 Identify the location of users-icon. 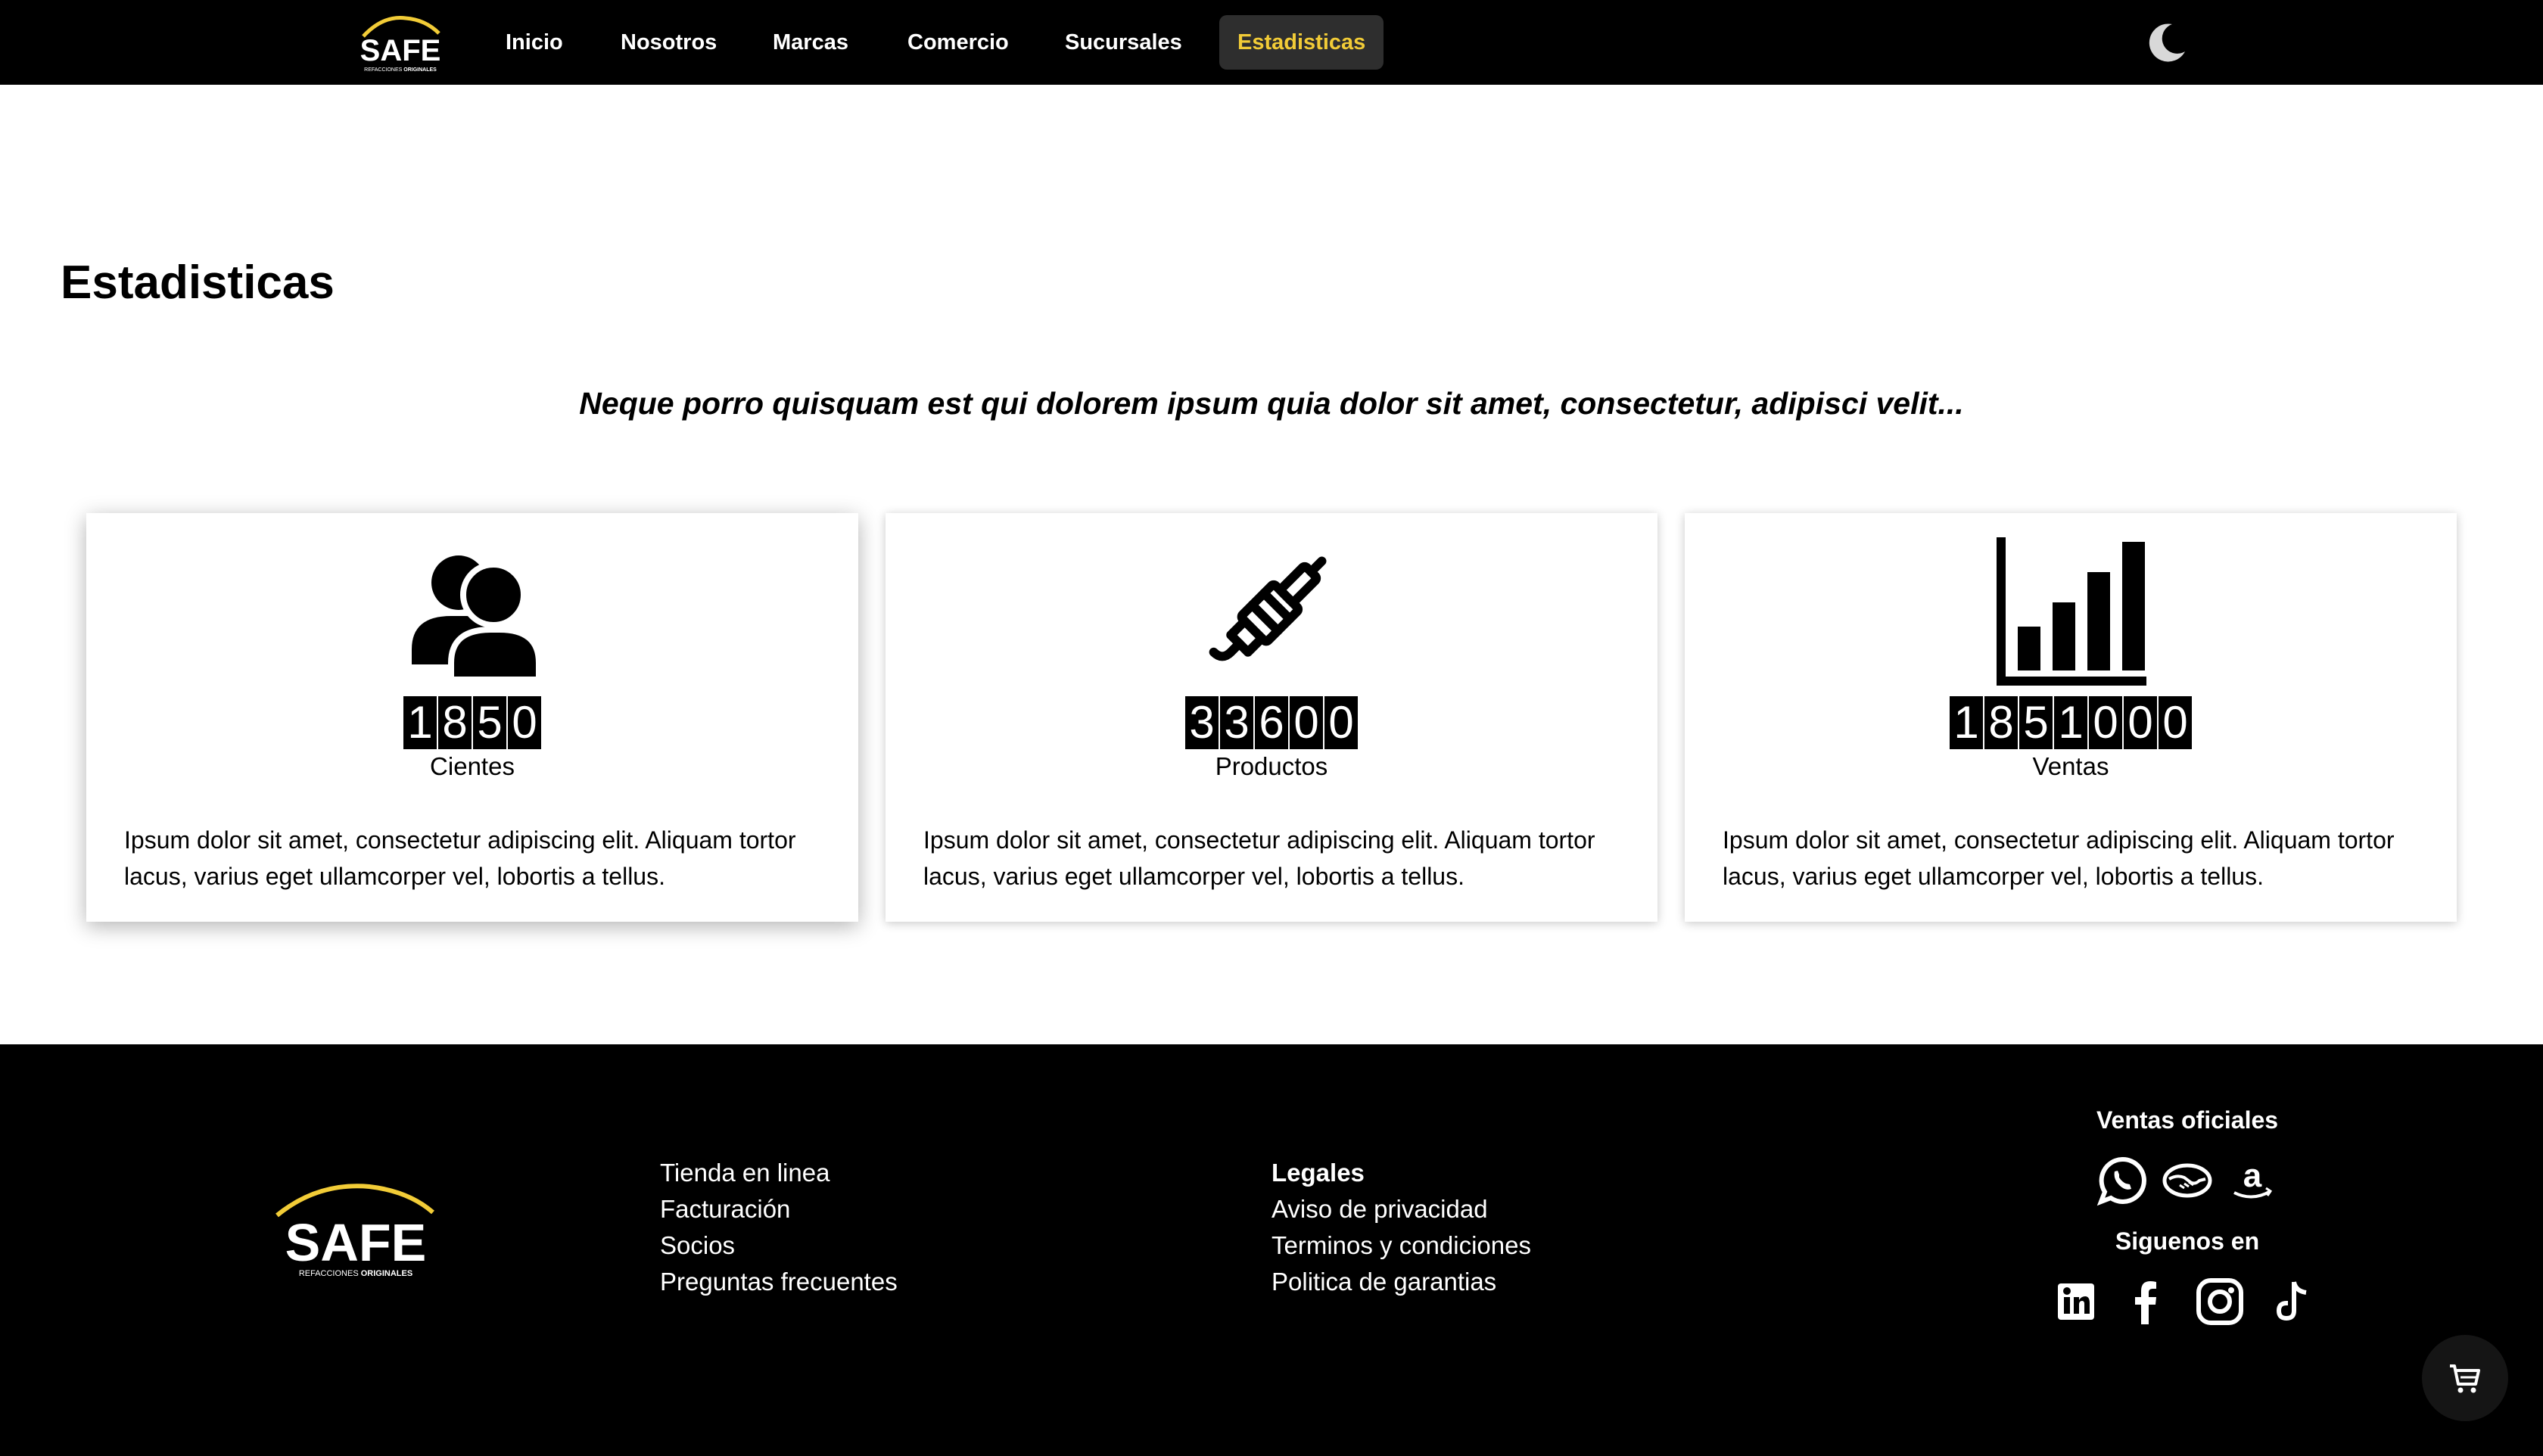
(477, 619).